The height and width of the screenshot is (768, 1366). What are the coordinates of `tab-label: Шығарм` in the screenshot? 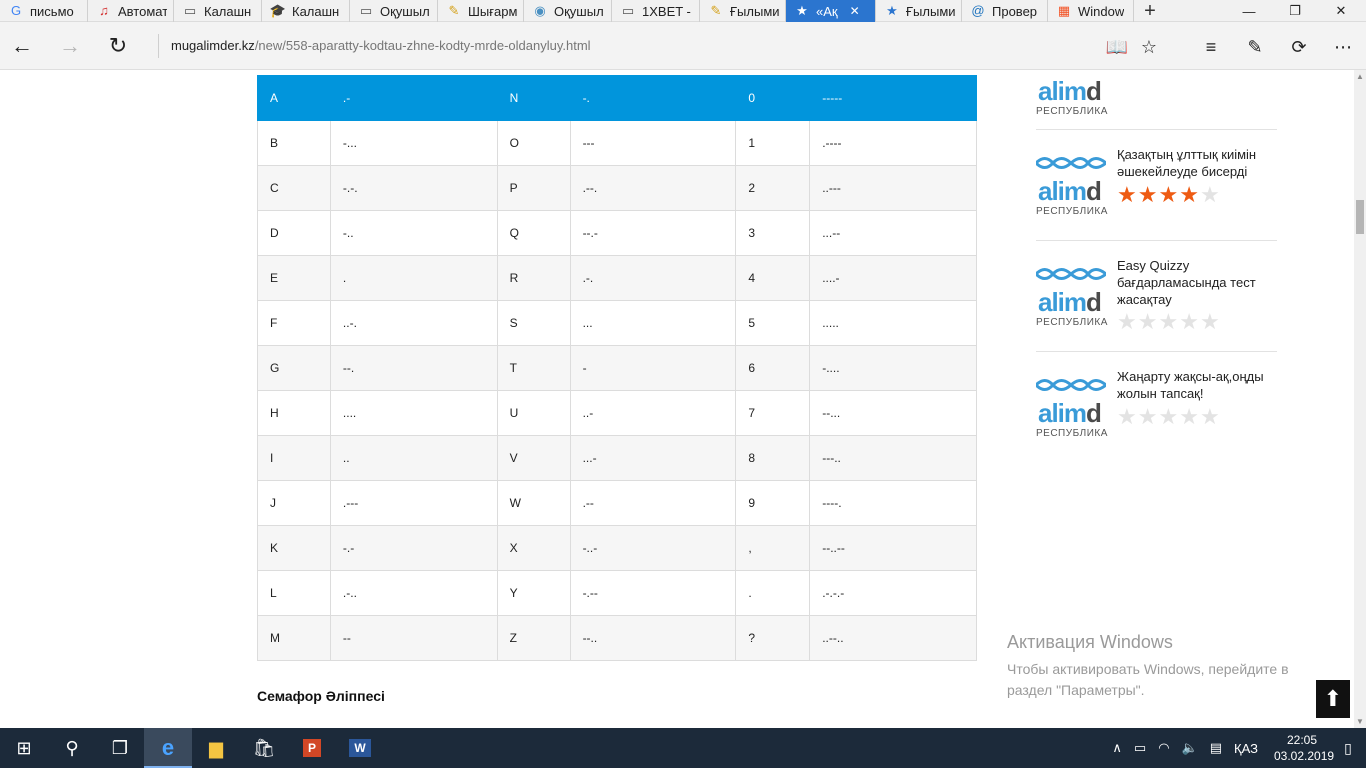 It's located at (492, 11).